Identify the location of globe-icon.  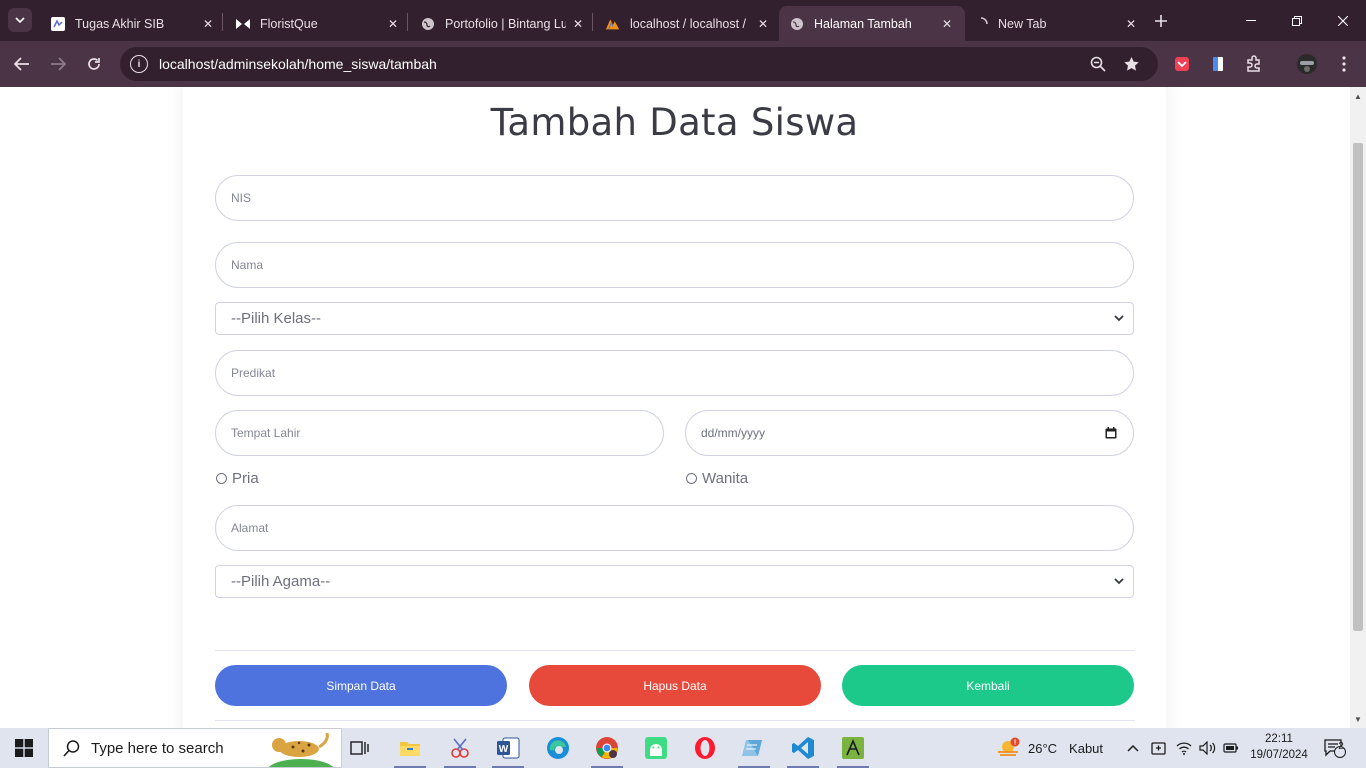
(428, 24).